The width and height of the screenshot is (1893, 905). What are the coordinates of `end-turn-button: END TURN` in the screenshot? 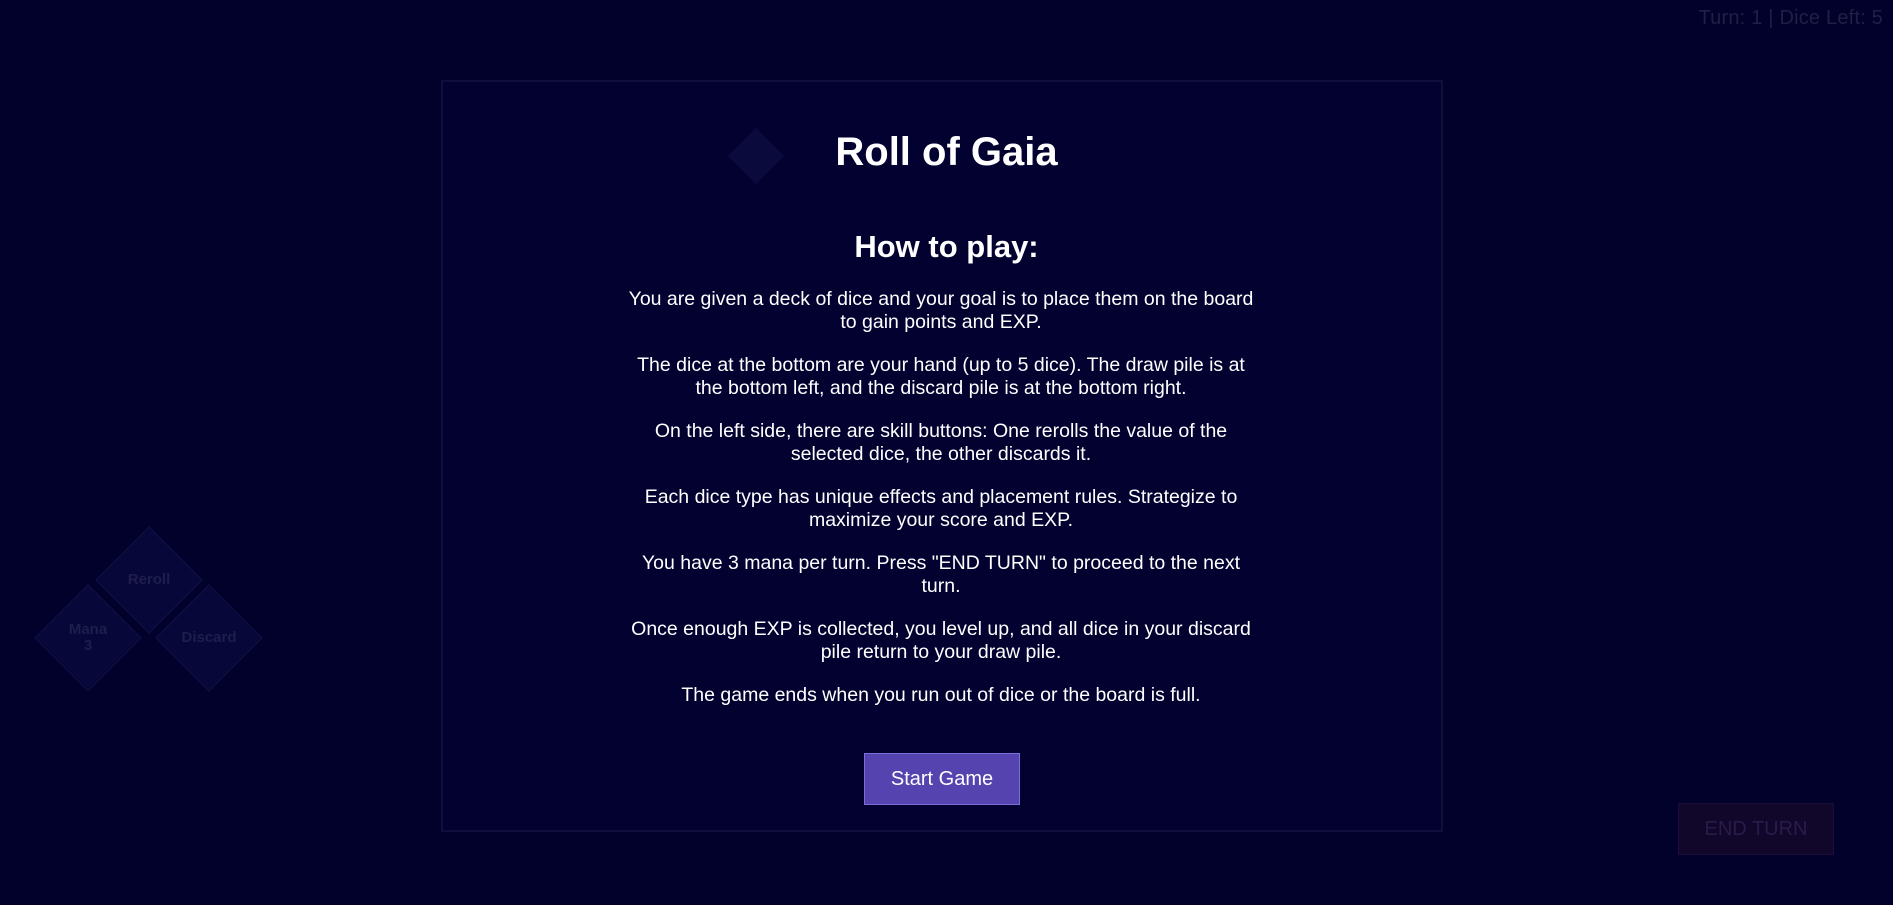 It's located at (1756, 829).